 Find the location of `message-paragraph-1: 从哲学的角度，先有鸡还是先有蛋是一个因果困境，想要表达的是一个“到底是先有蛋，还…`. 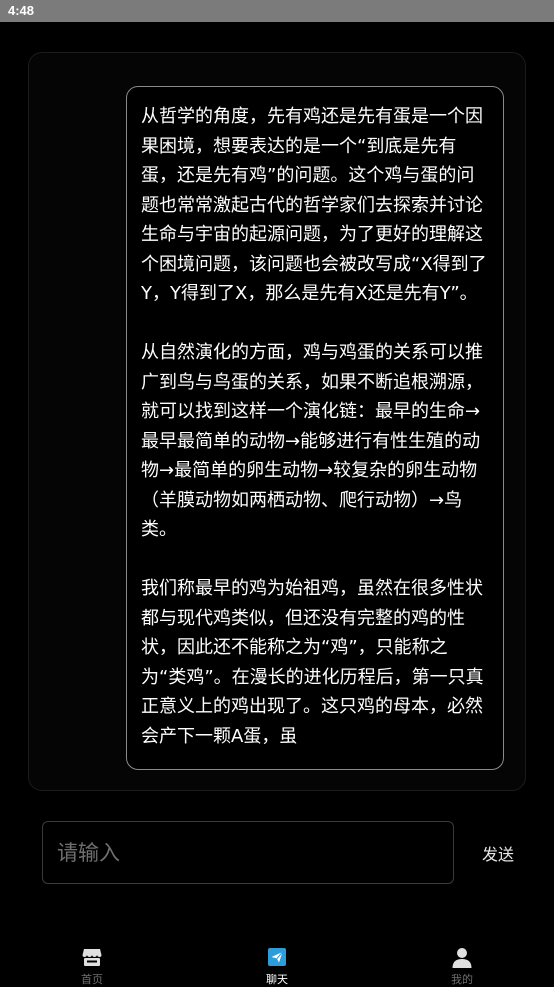

message-paragraph-1: 从哲学的角度，先有鸡还是先有蛋是一个因果困境，想要表达的是一个“到底是先有蛋，还… is located at coordinates (314, 205).